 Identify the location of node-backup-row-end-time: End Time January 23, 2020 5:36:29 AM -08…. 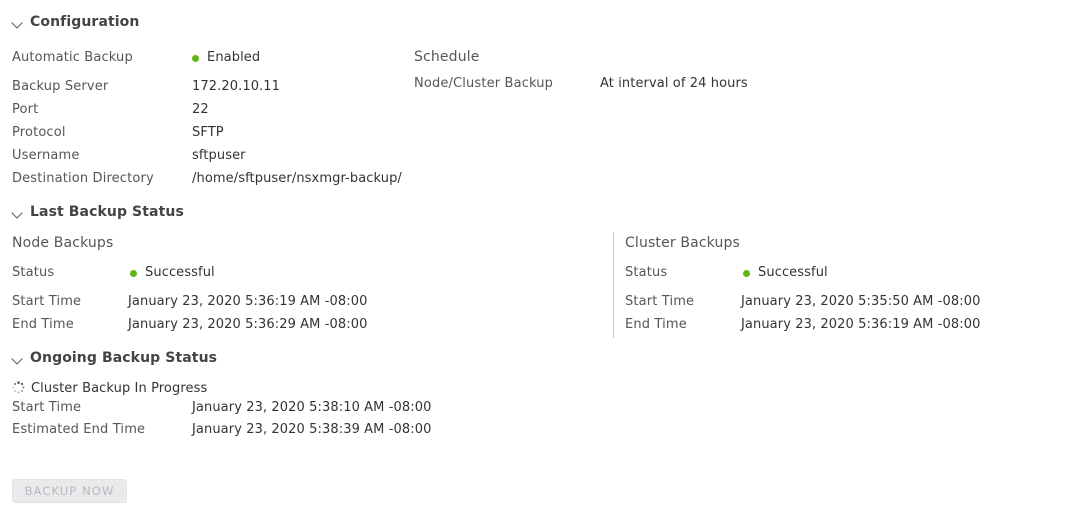
(189, 325).